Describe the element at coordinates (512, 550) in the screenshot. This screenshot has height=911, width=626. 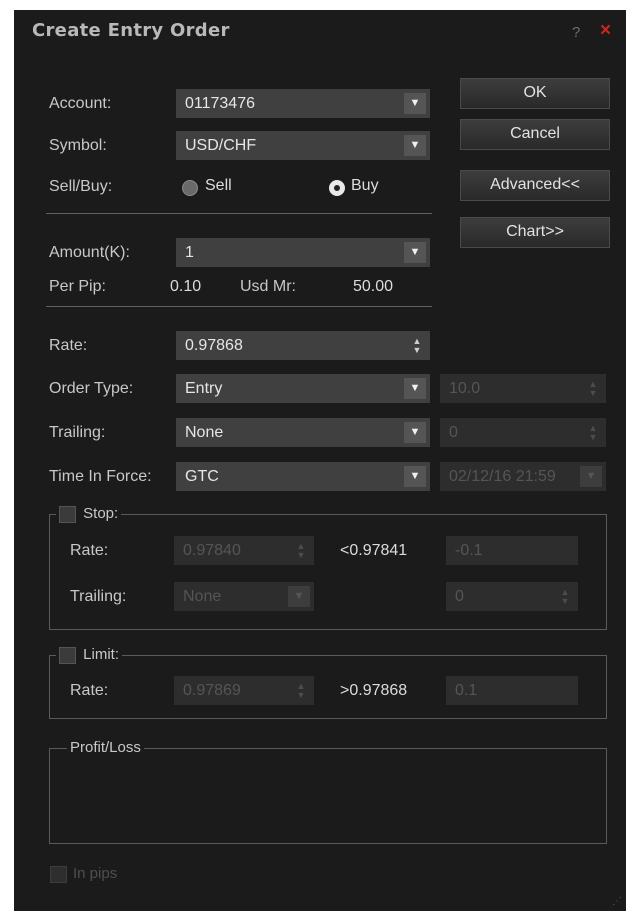
I see `stop-pips-field: -0.1` at that location.